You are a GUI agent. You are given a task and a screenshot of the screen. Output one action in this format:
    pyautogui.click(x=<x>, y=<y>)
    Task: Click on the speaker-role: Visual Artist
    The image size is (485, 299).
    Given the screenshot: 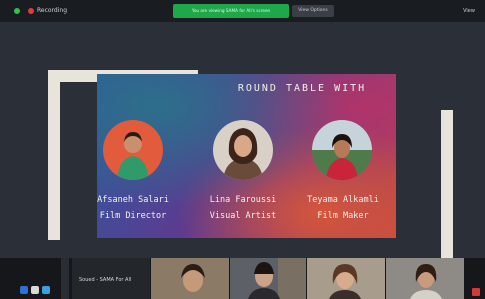 What is the action you would take?
    pyautogui.click(x=243, y=216)
    